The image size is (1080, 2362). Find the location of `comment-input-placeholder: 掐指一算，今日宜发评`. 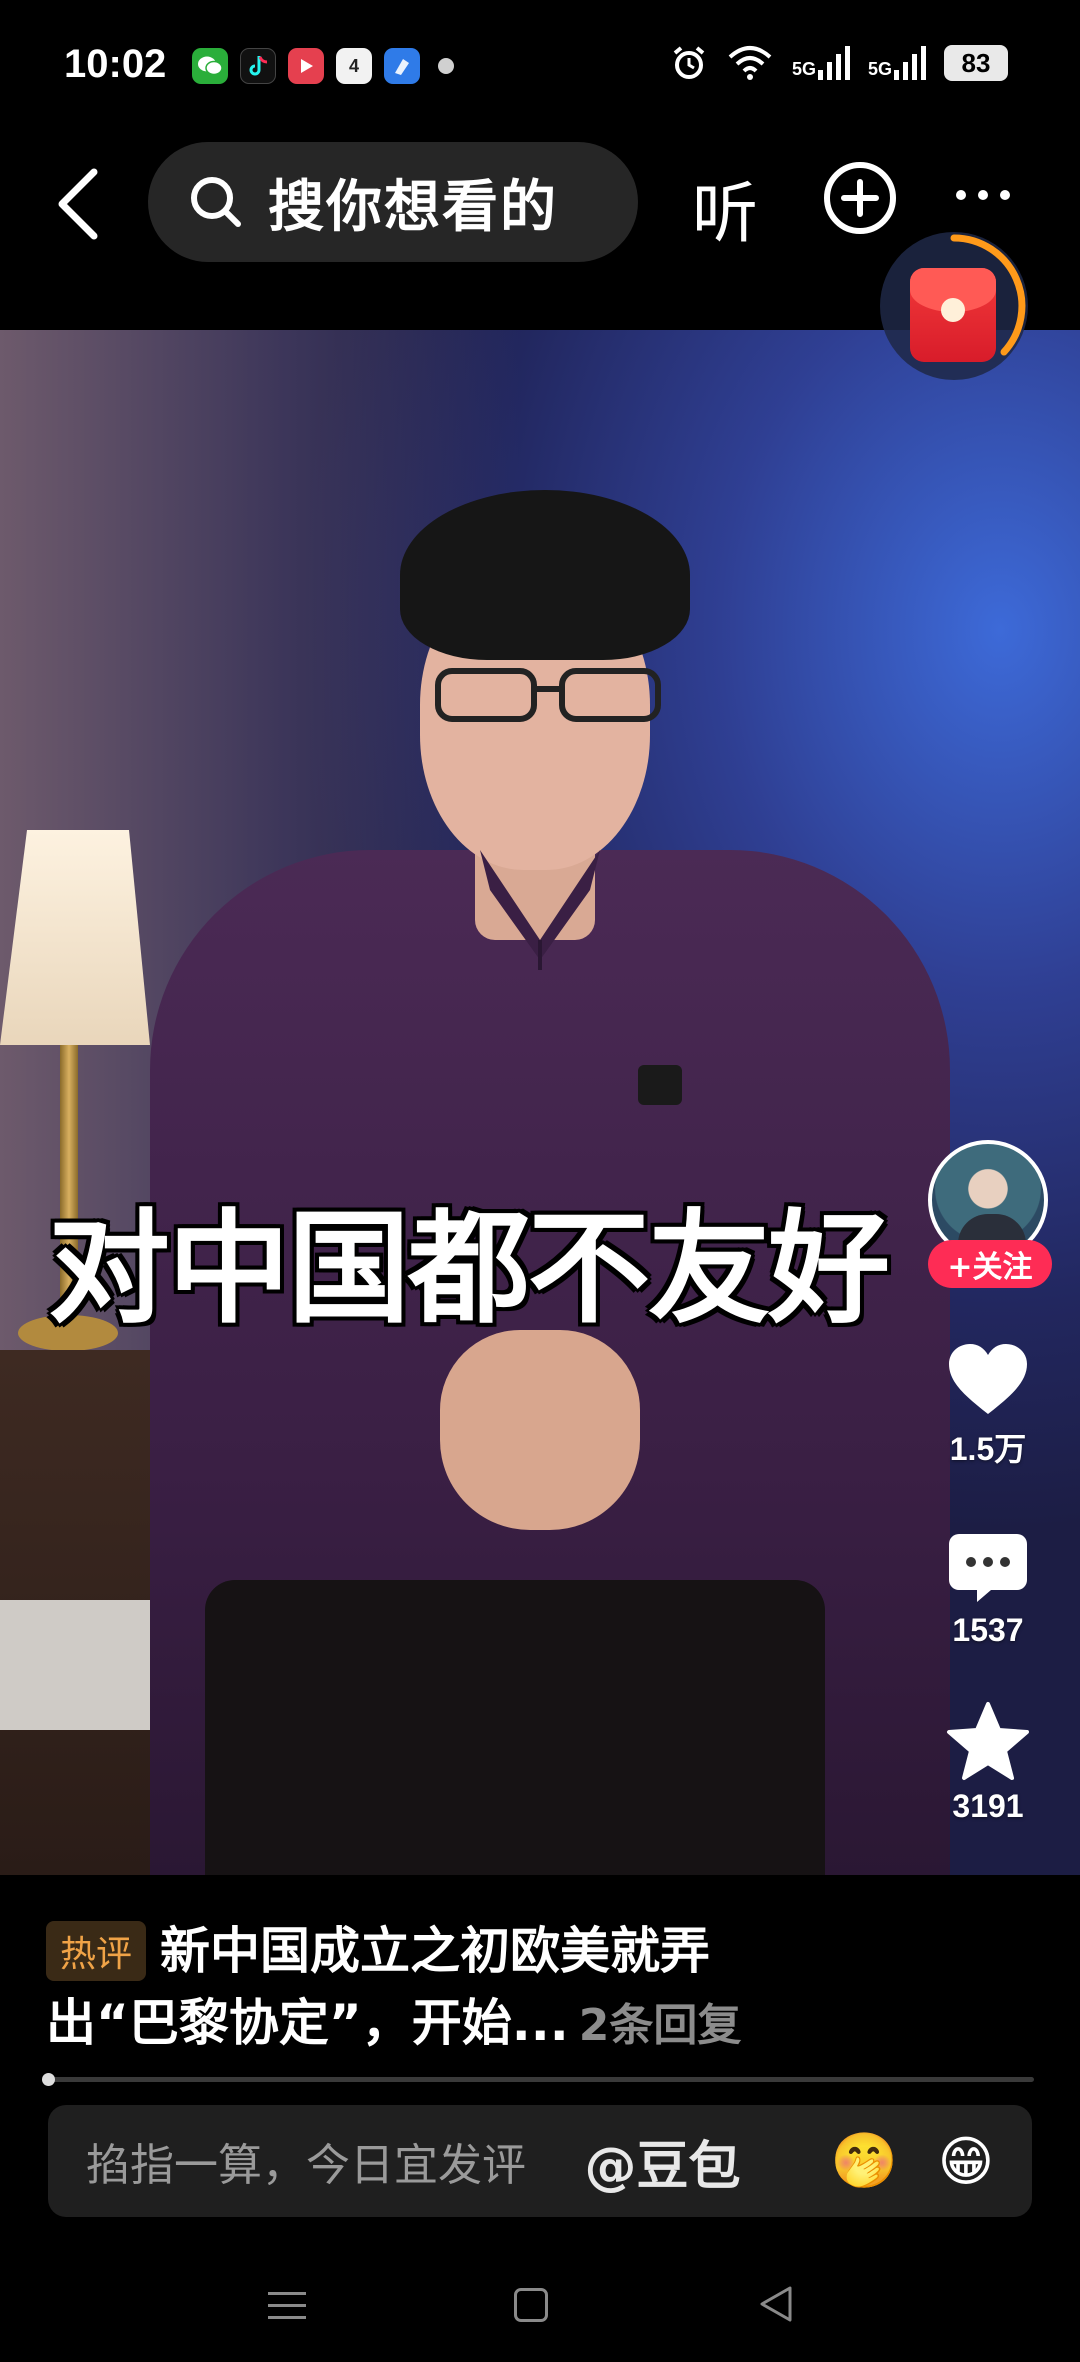

comment-input-placeholder: 掐指一算，今日宜发评 is located at coordinates (306, 2165).